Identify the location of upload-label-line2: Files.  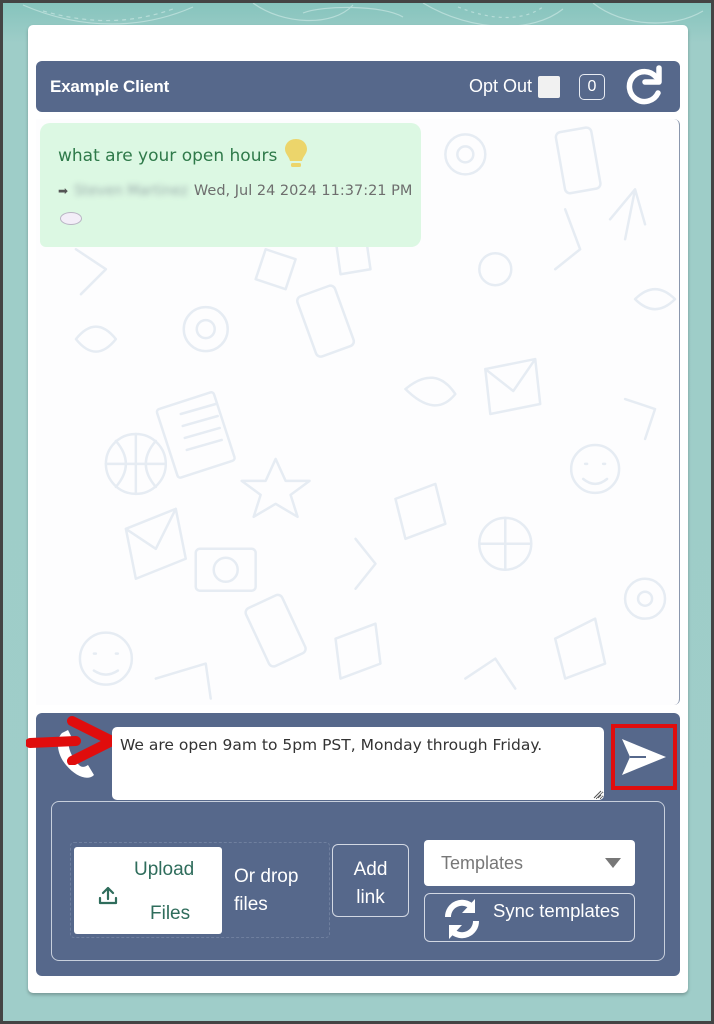
(170, 913).